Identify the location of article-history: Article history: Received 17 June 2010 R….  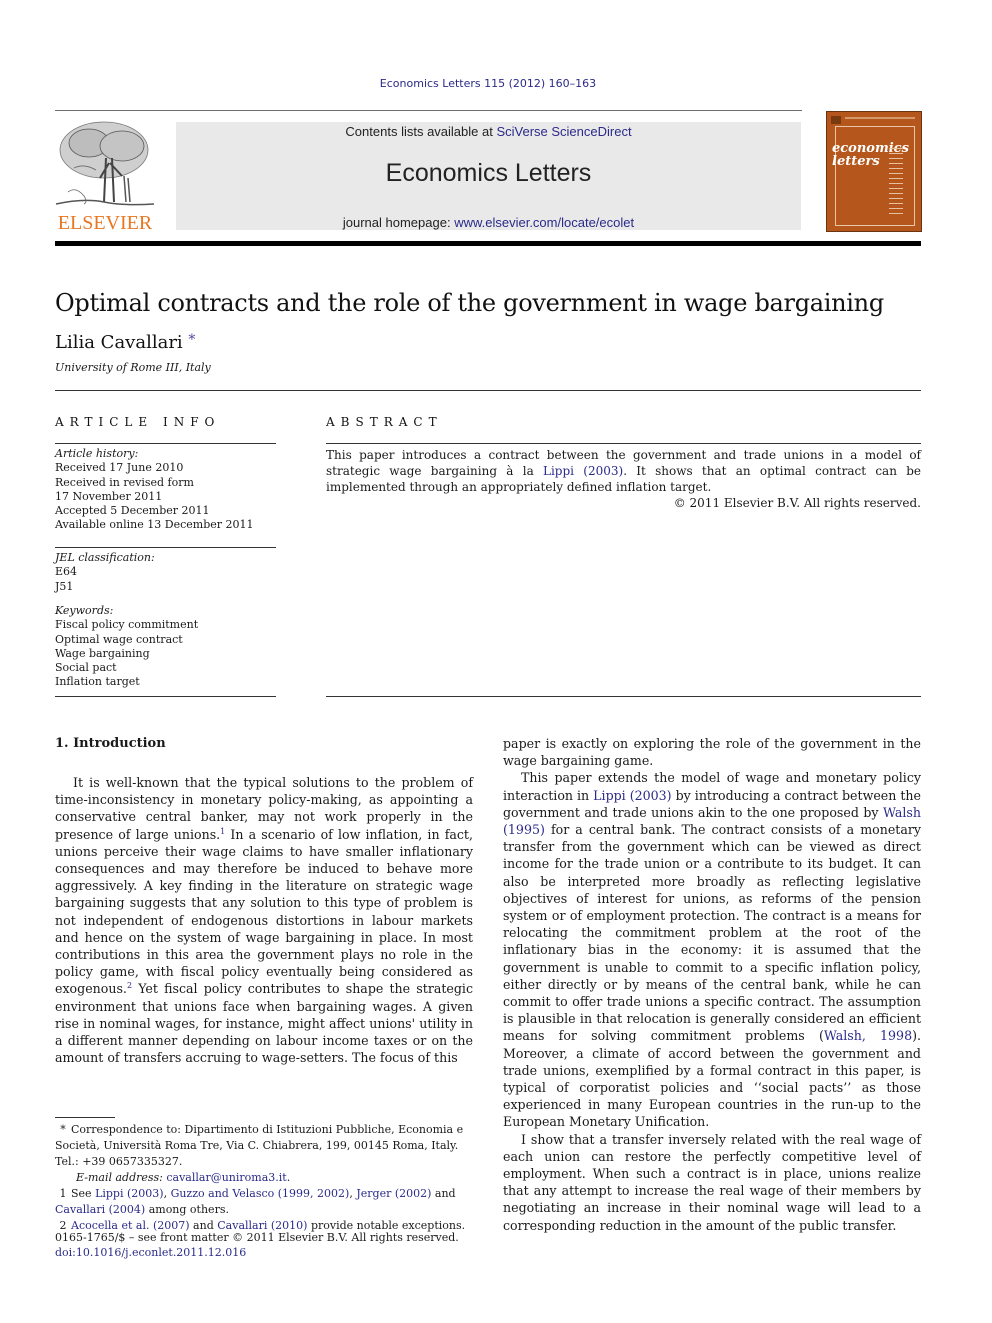
(165, 490).